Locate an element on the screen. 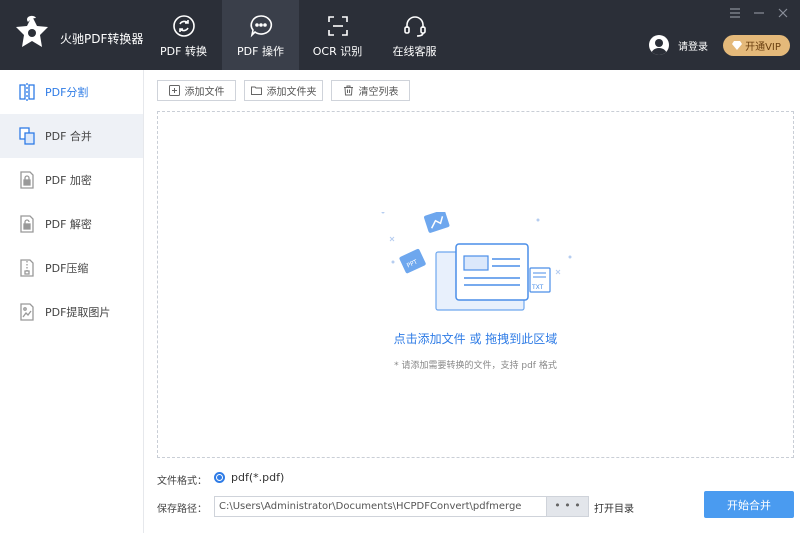  nav-tab-label: 在线客服 is located at coordinates (414, 51).